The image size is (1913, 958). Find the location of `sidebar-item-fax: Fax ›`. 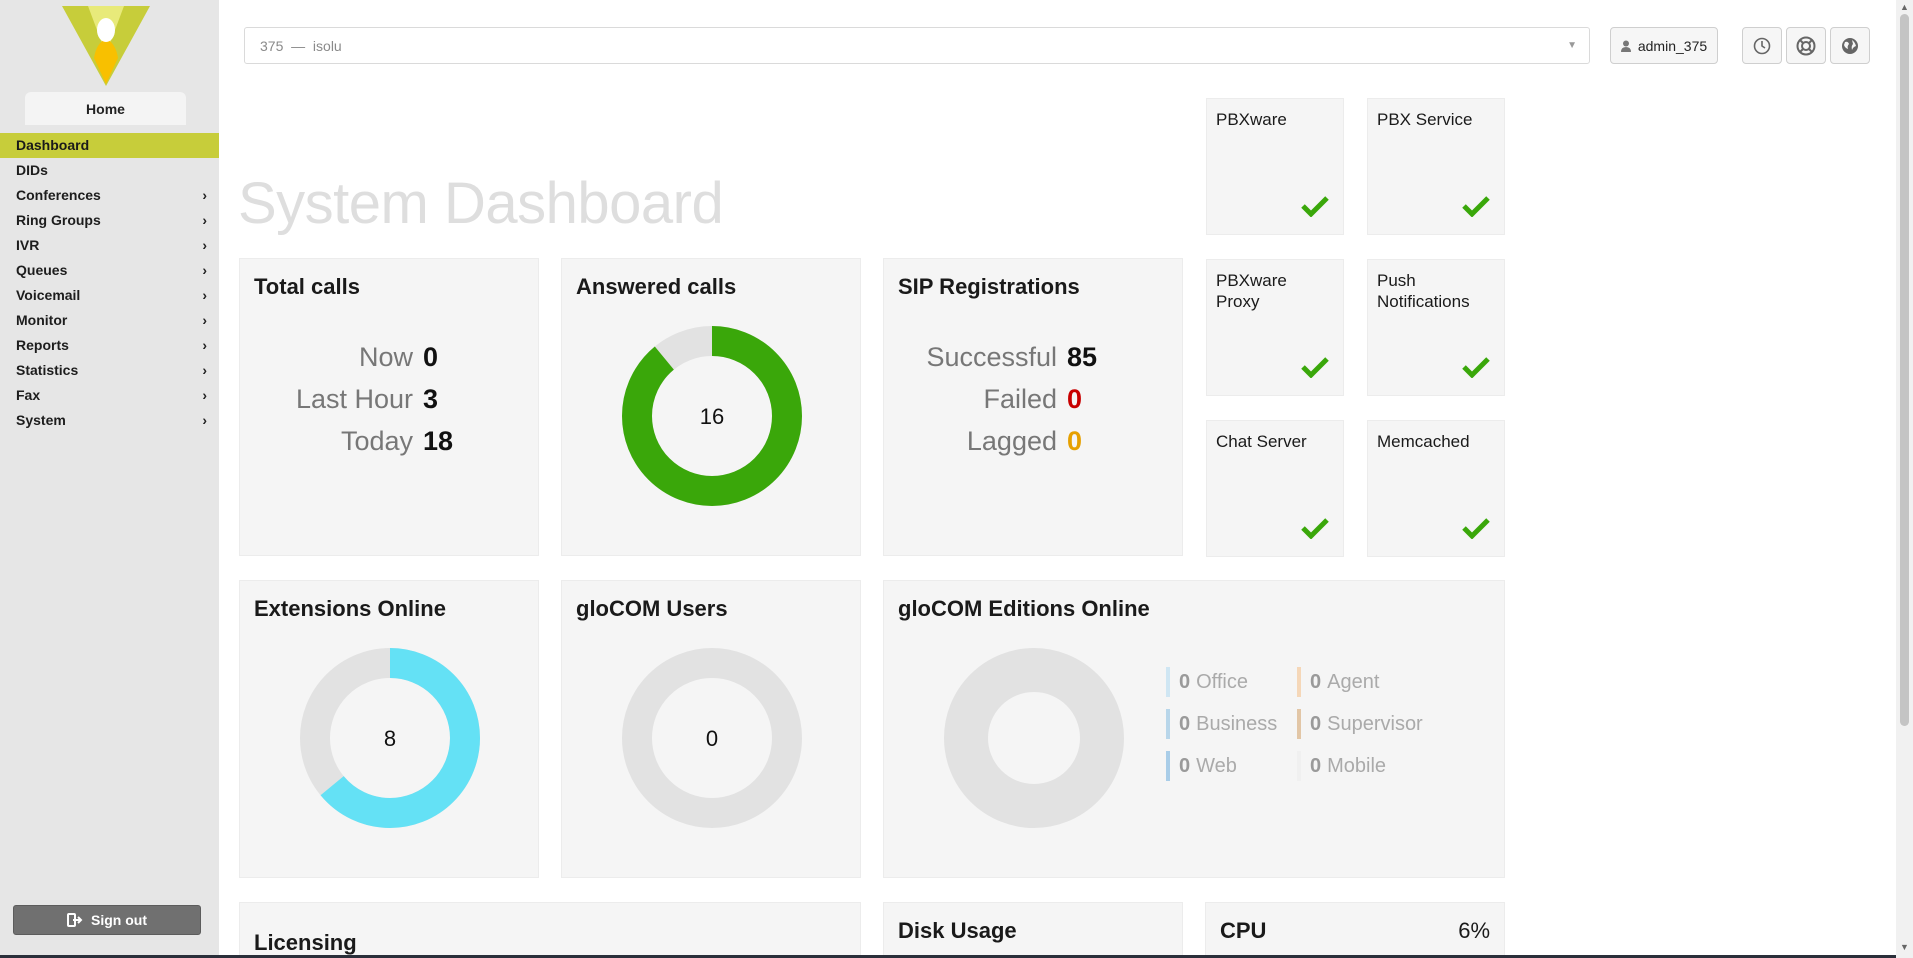

sidebar-item-fax: Fax › is located at coordinates (109, 395).